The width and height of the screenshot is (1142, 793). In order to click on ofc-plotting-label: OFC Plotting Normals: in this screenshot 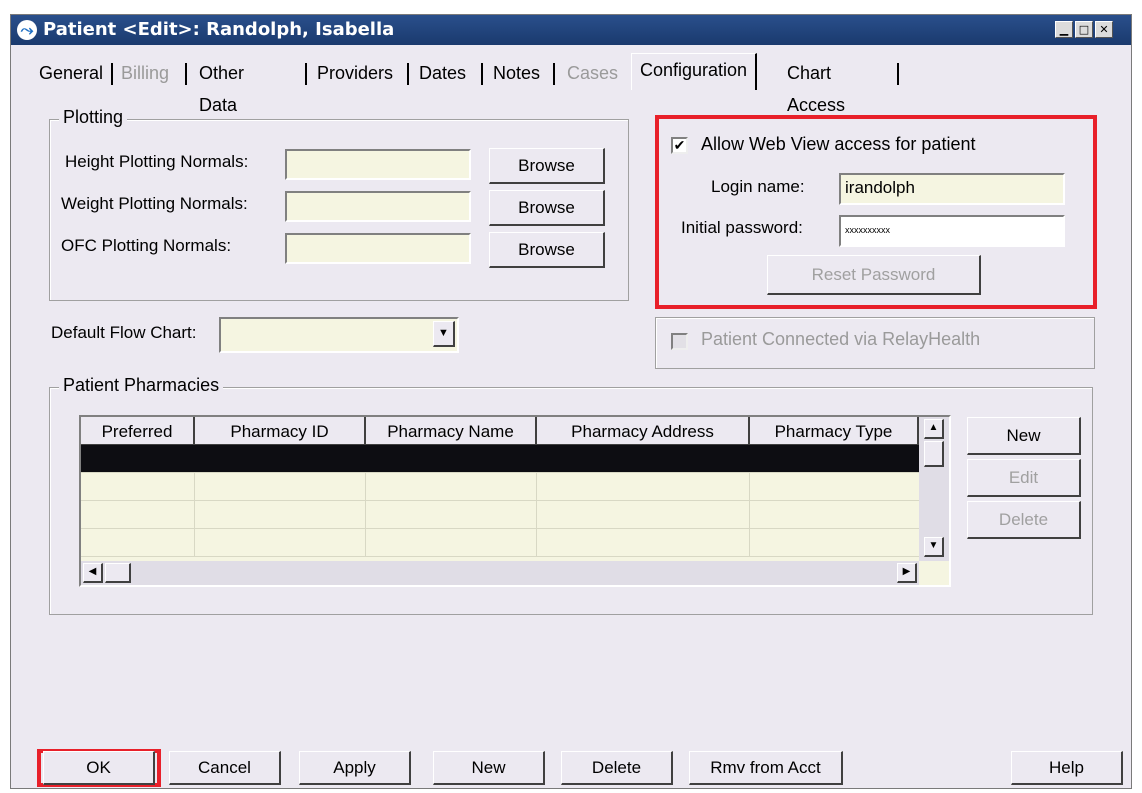, I will do `click(146, 245)`.